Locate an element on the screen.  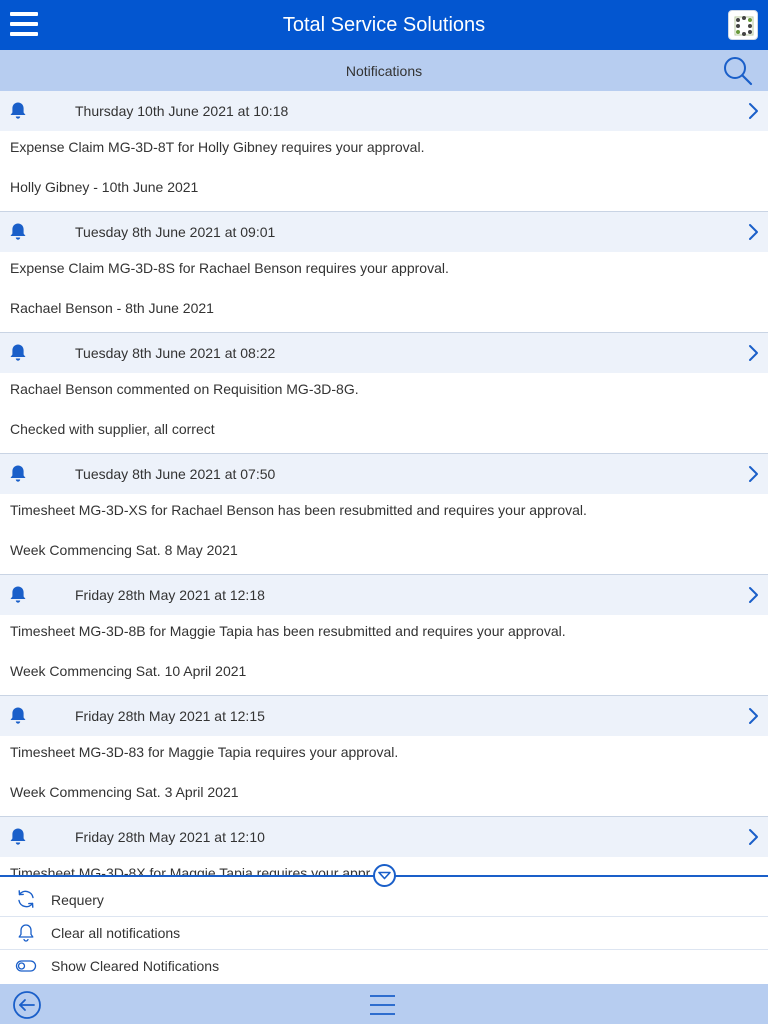
app-title: Total Service Solutions is located at coordinates (384, 24).